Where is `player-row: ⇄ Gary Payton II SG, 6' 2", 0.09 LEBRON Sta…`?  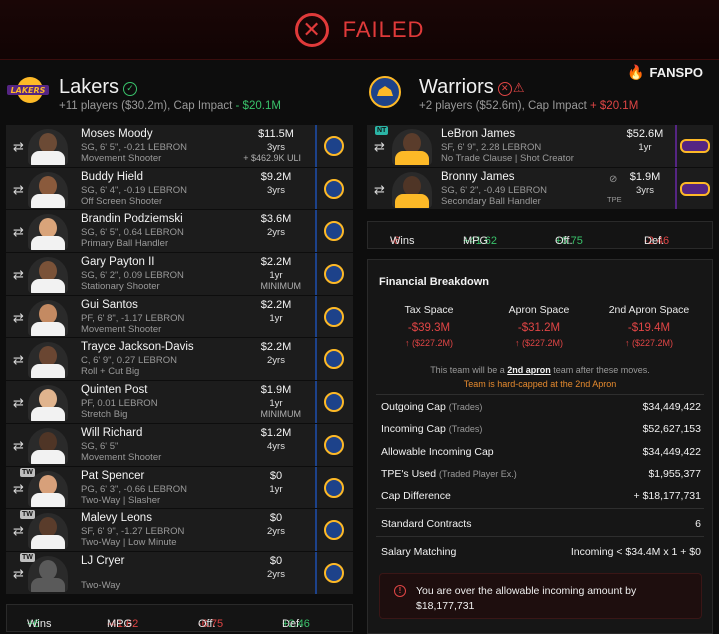 player-row: ⇄ Gary Payton II SG, 6' 2", 0.09 LEBRON Sta… is located at coordinates (179, 274).